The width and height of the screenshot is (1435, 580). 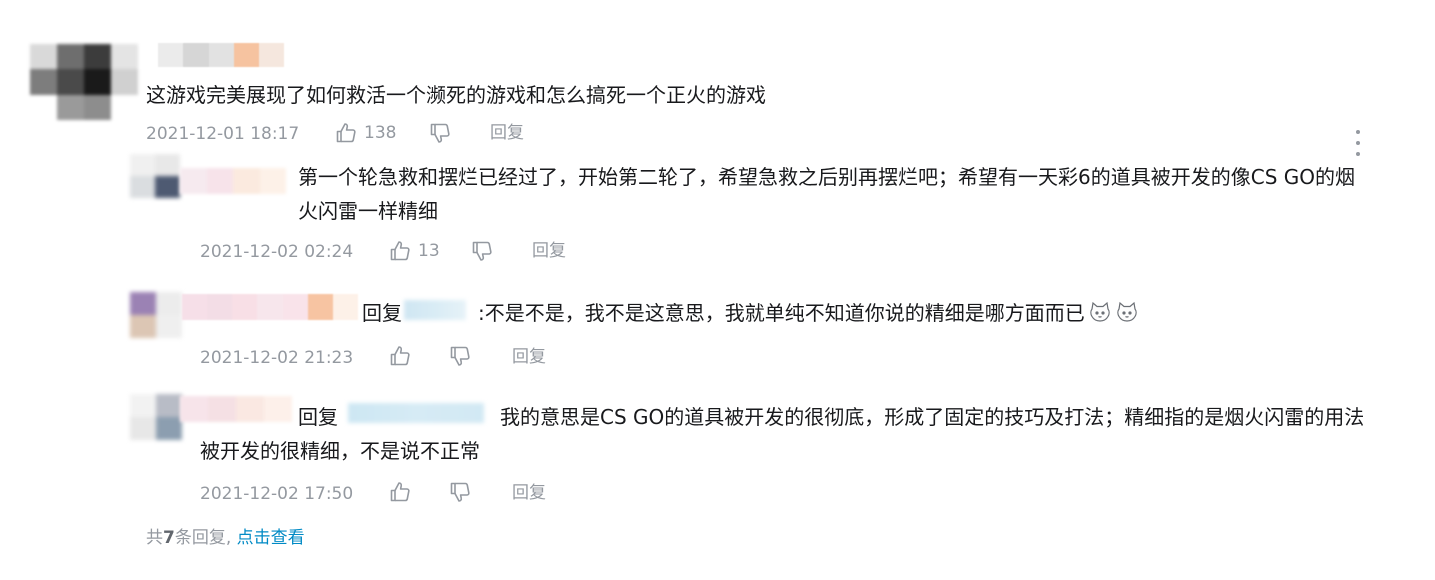 What do you see at coordinates (196, 55) in the screenshot?
I see `username-redacted` at bounding box center [196, 55].